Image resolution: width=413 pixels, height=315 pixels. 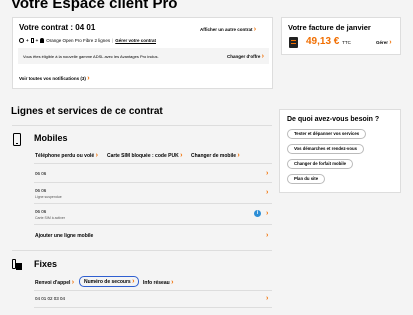 What do you see at coordinates (32, 40) in the screenshot?
I see `mobile-icon` at bounding box center [32, 40].